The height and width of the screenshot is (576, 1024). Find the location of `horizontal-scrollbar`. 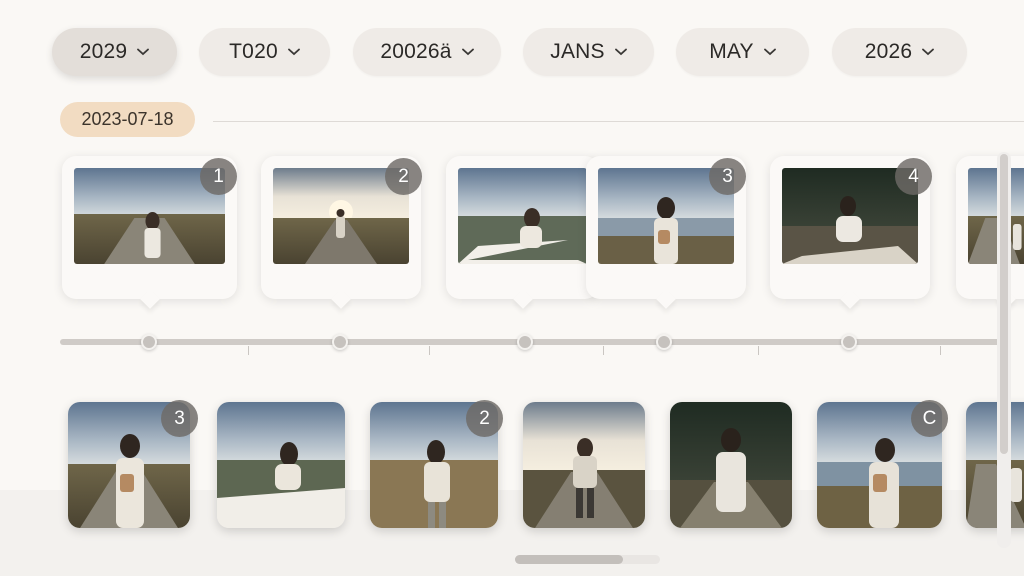

horizontal-scrollbar is located at coordinates (587, 559).